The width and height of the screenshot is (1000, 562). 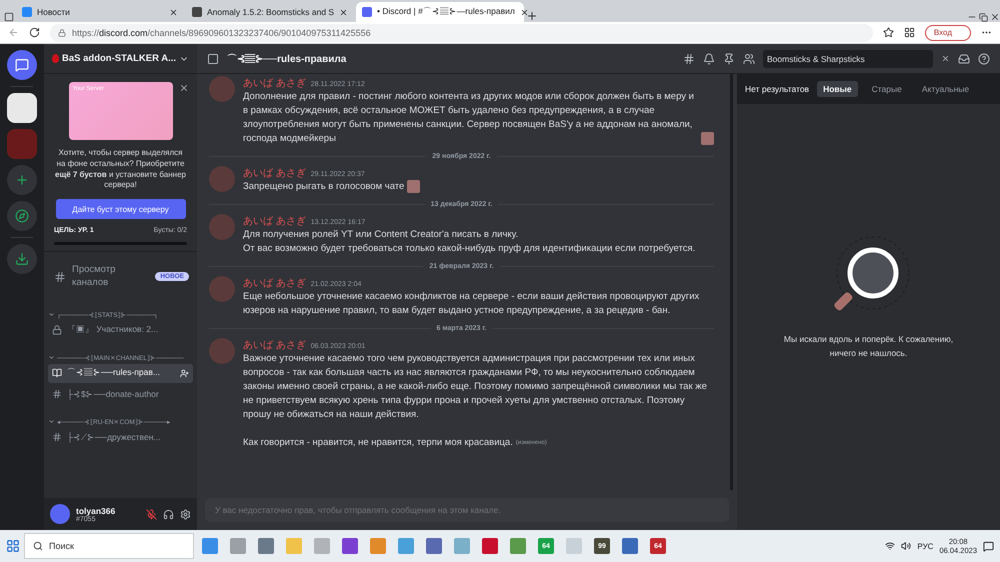 I want to click on results-label: Нет результатов, so click(x=777, y=89).